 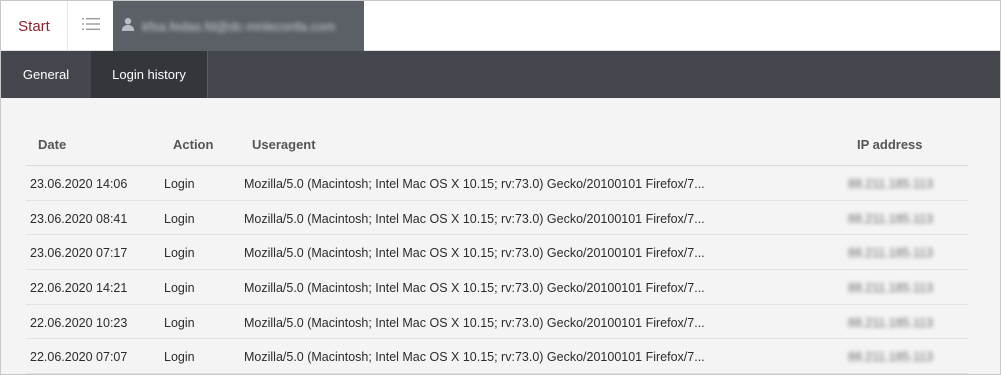 I want to click on list-icon, so click(x=90, y=26).